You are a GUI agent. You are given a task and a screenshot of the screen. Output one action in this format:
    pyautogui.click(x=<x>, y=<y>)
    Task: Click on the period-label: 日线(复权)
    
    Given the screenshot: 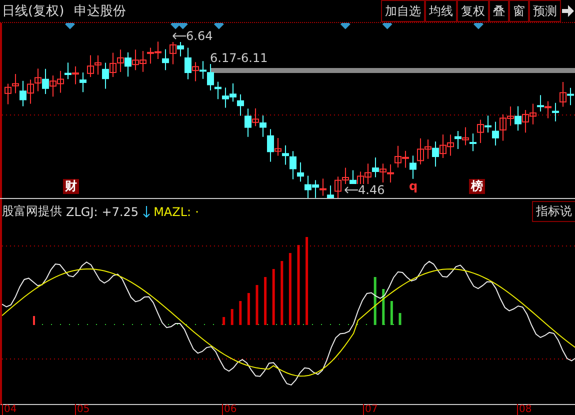 What is the action you would take?
    pyautogui.click(x=33, y=11)
    